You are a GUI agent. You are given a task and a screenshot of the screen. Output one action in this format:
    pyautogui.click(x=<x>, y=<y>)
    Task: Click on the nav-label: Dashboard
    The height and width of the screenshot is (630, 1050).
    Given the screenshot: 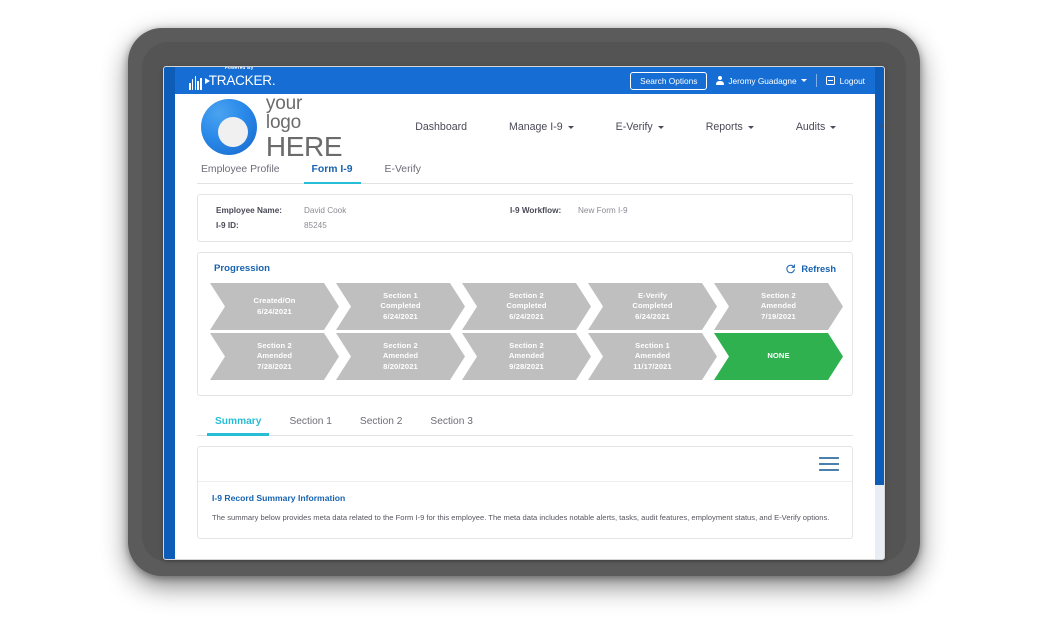 What is the action you would take?
    pyautogui.click(x=441, y=127)
    